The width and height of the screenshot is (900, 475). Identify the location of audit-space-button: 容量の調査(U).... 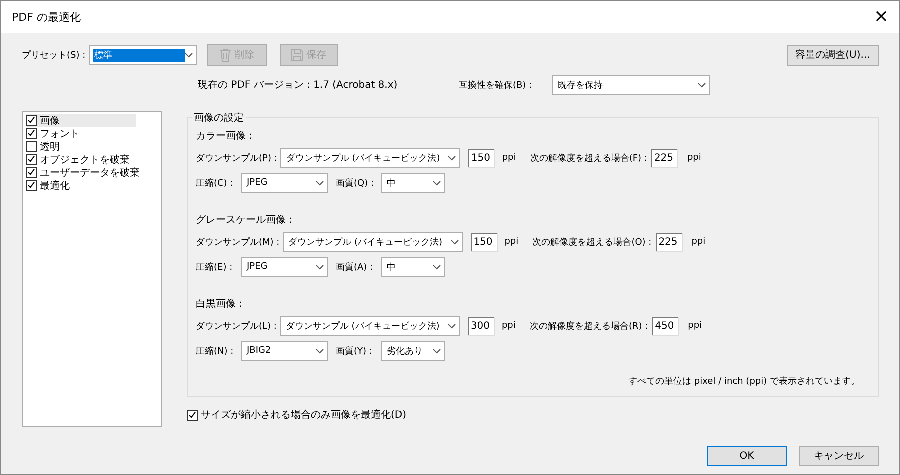
(833, 55).